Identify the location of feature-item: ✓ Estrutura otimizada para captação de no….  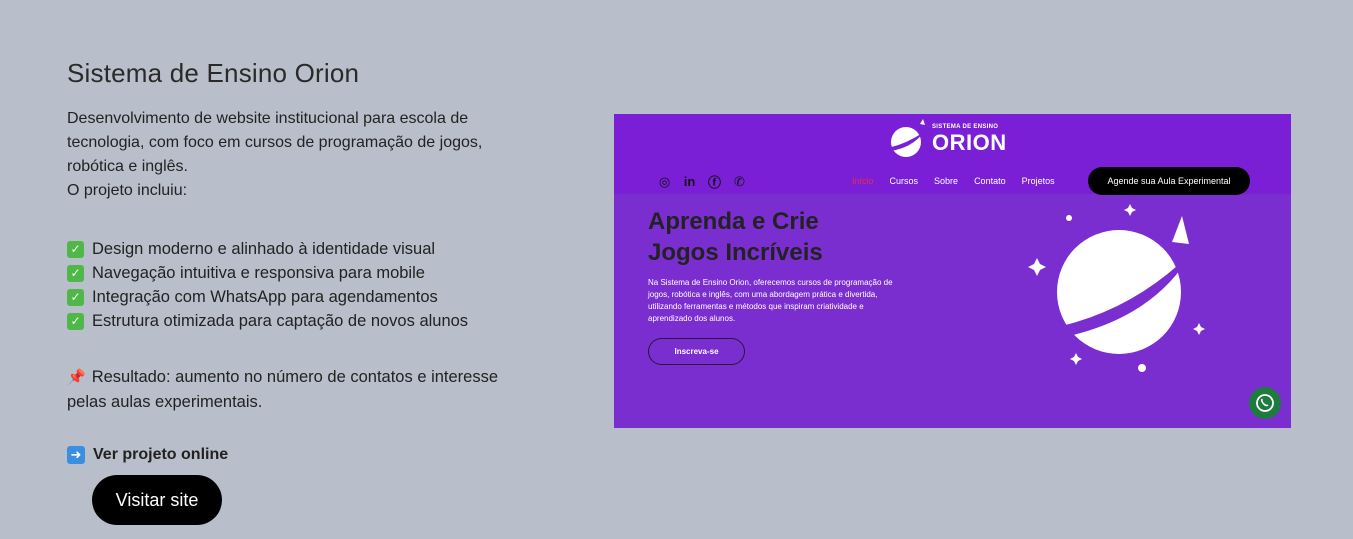
(307, 321).